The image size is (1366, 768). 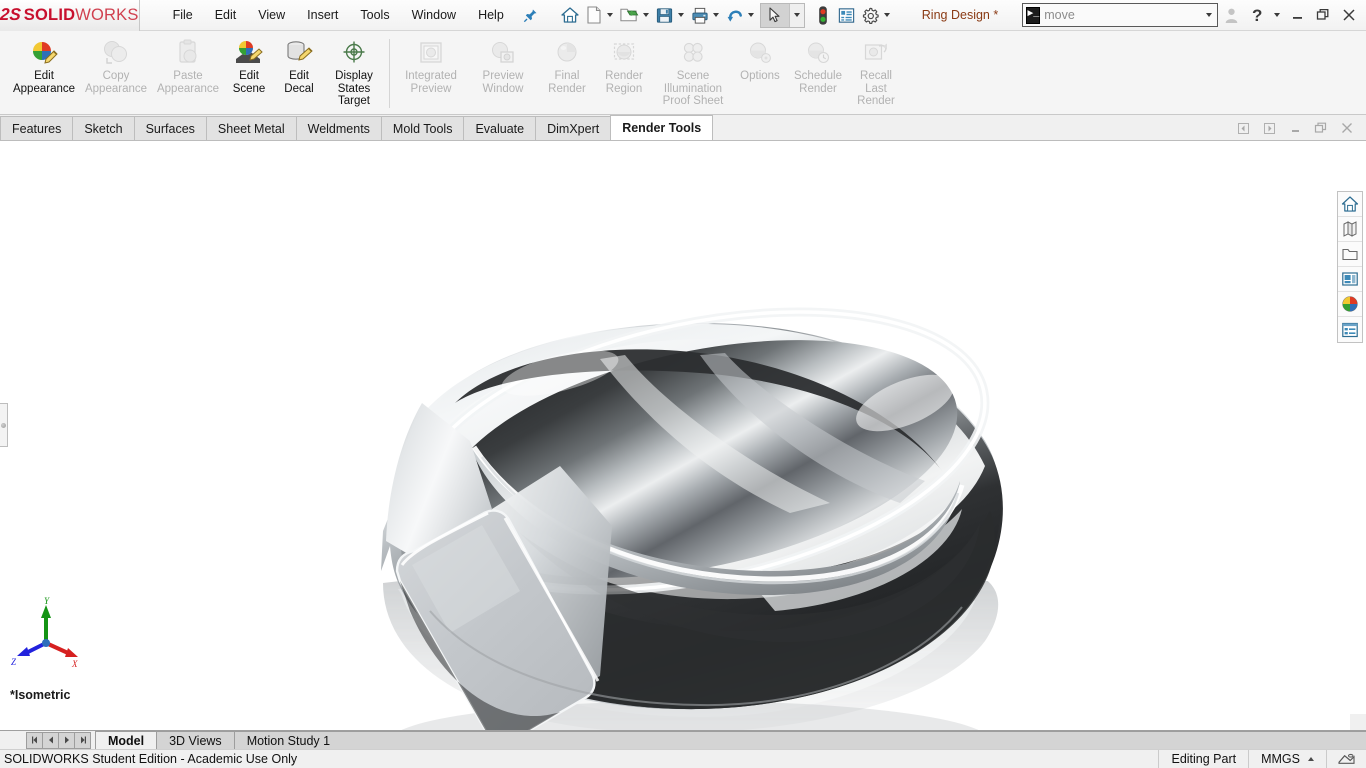 What do you see at coordinates (774, 15) in the screenshot?
I see `select-cursor-icon` at bounding box center [774, 15].